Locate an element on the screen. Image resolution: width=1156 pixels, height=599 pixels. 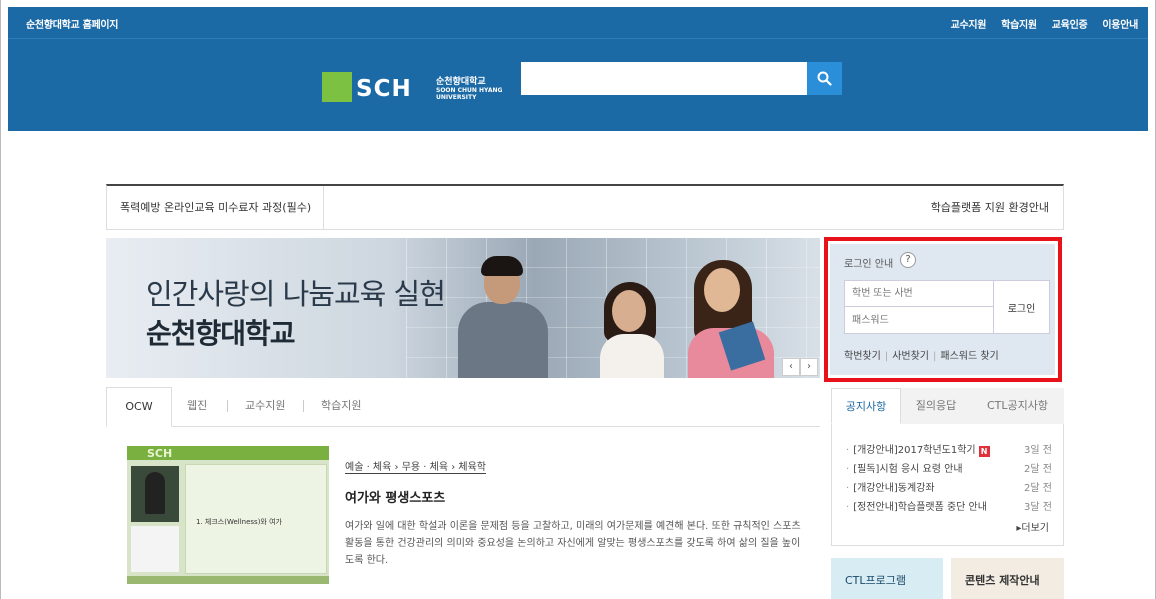
banner-student-2-face is located at coordinates (629, 311).